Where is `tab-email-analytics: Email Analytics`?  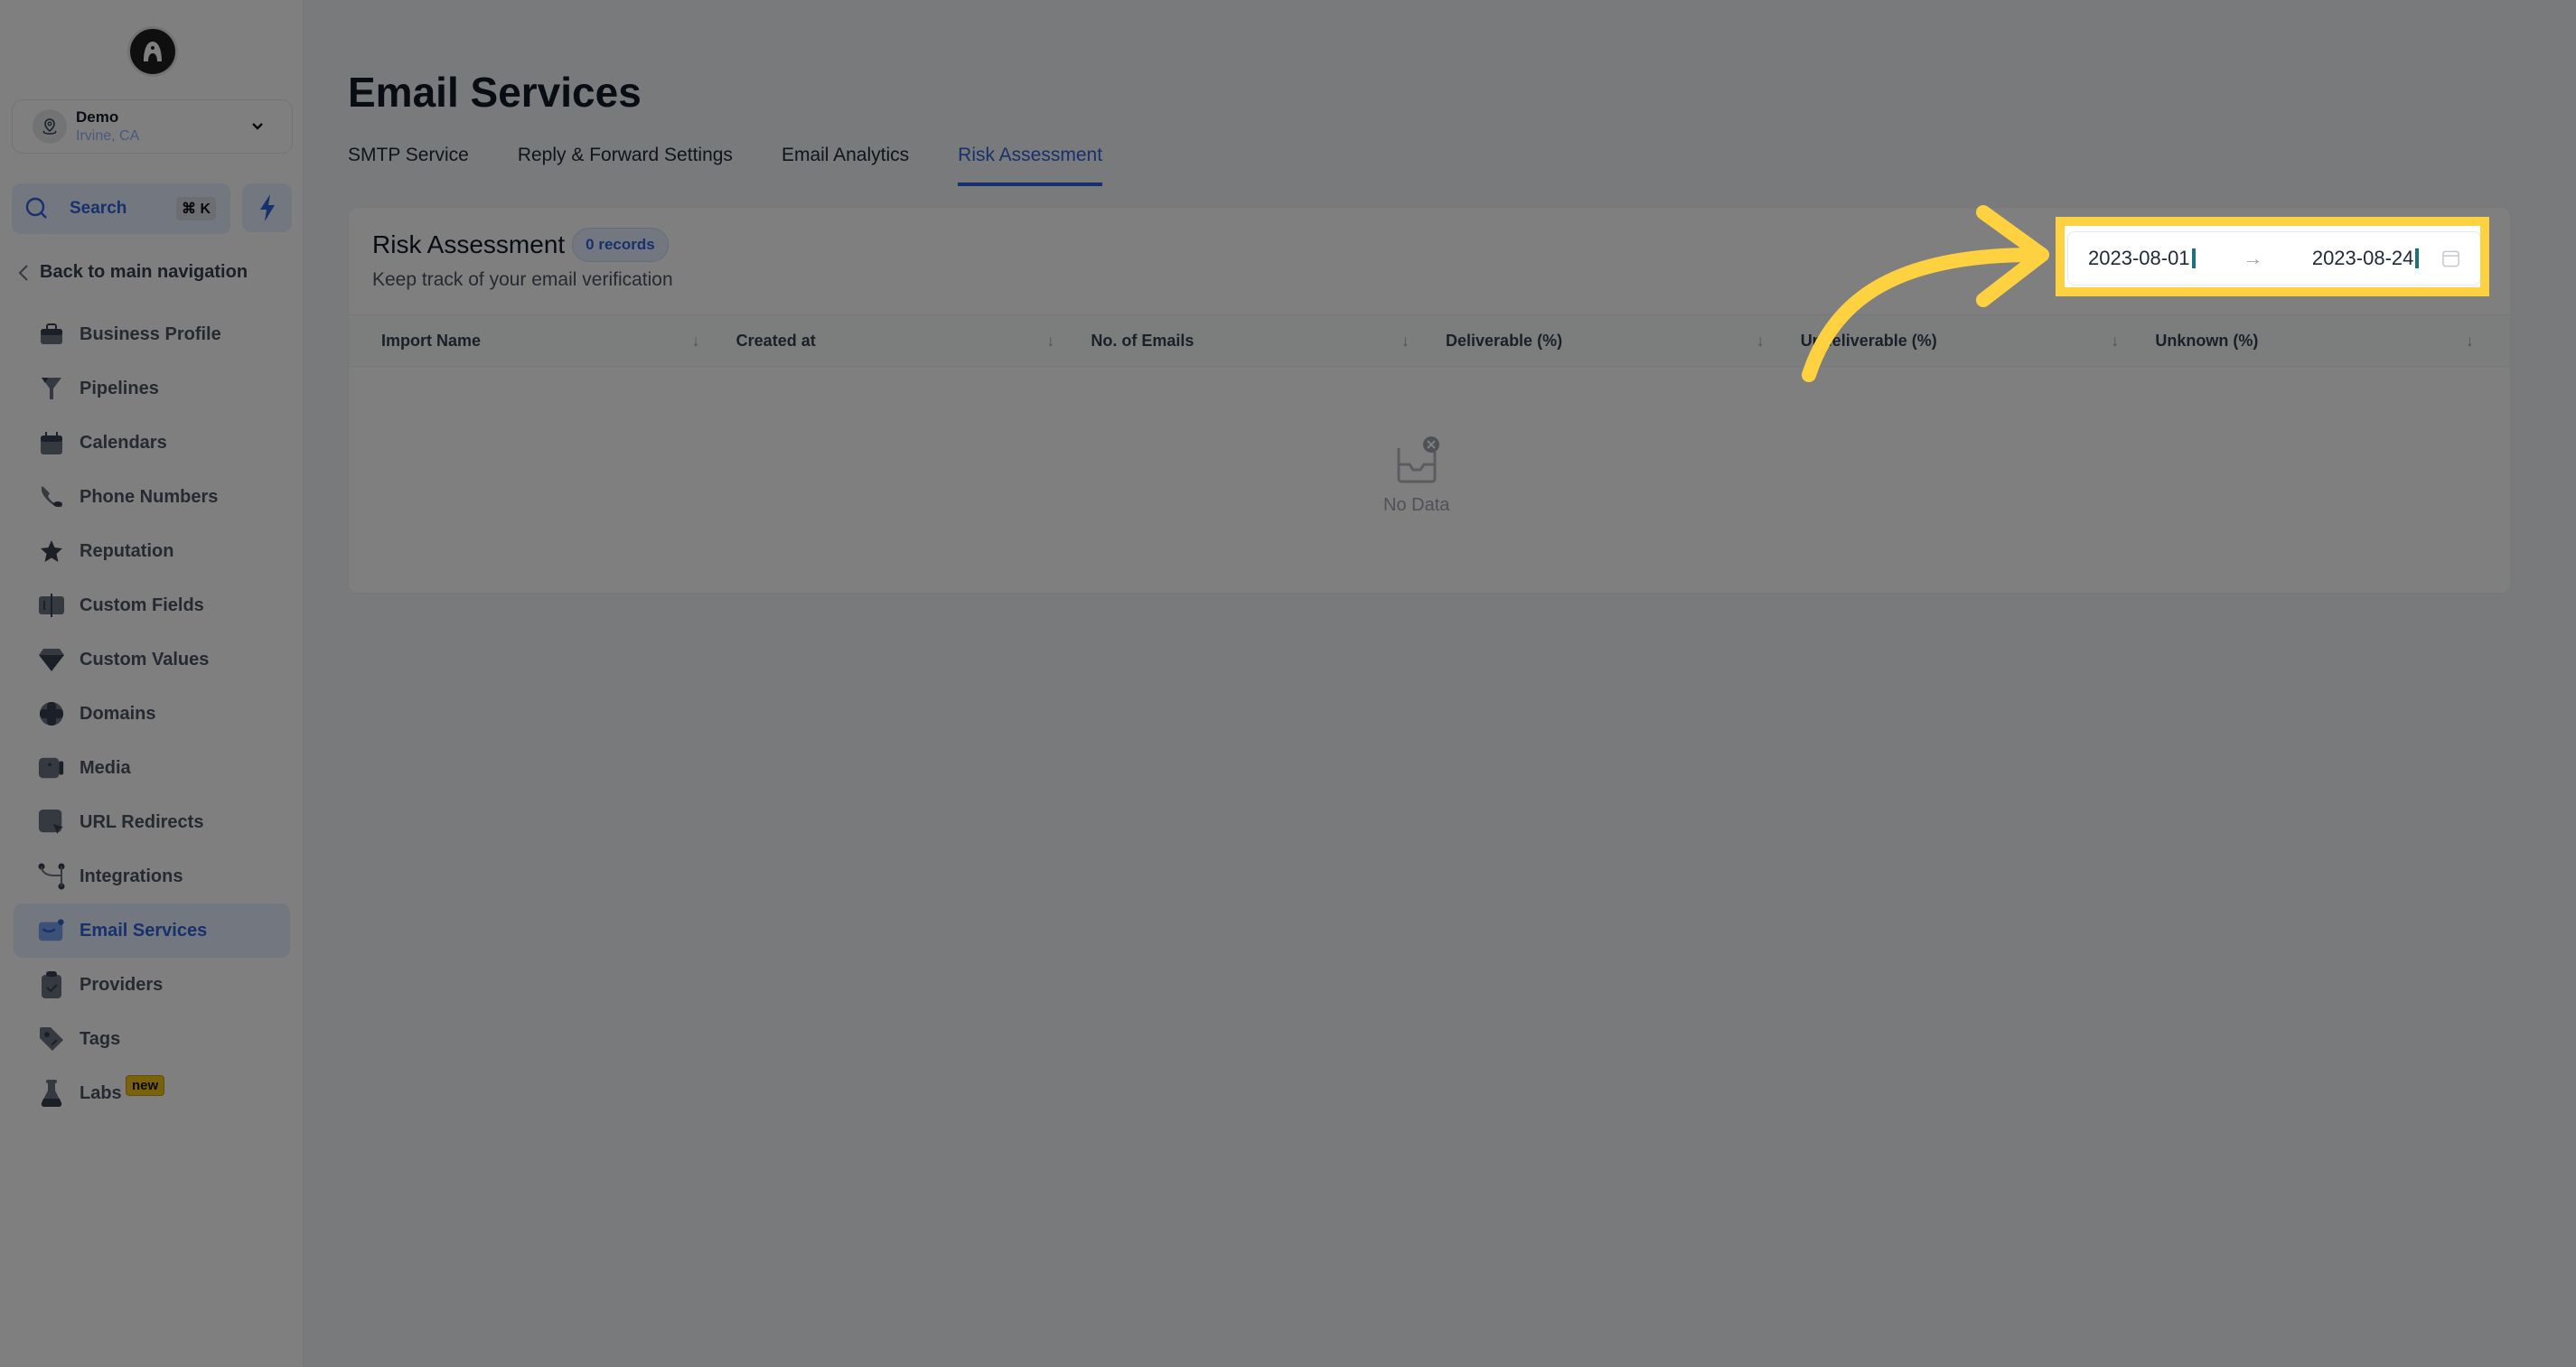
tab-email-analytics: Email Analytics is located at coordinates (845, 165).